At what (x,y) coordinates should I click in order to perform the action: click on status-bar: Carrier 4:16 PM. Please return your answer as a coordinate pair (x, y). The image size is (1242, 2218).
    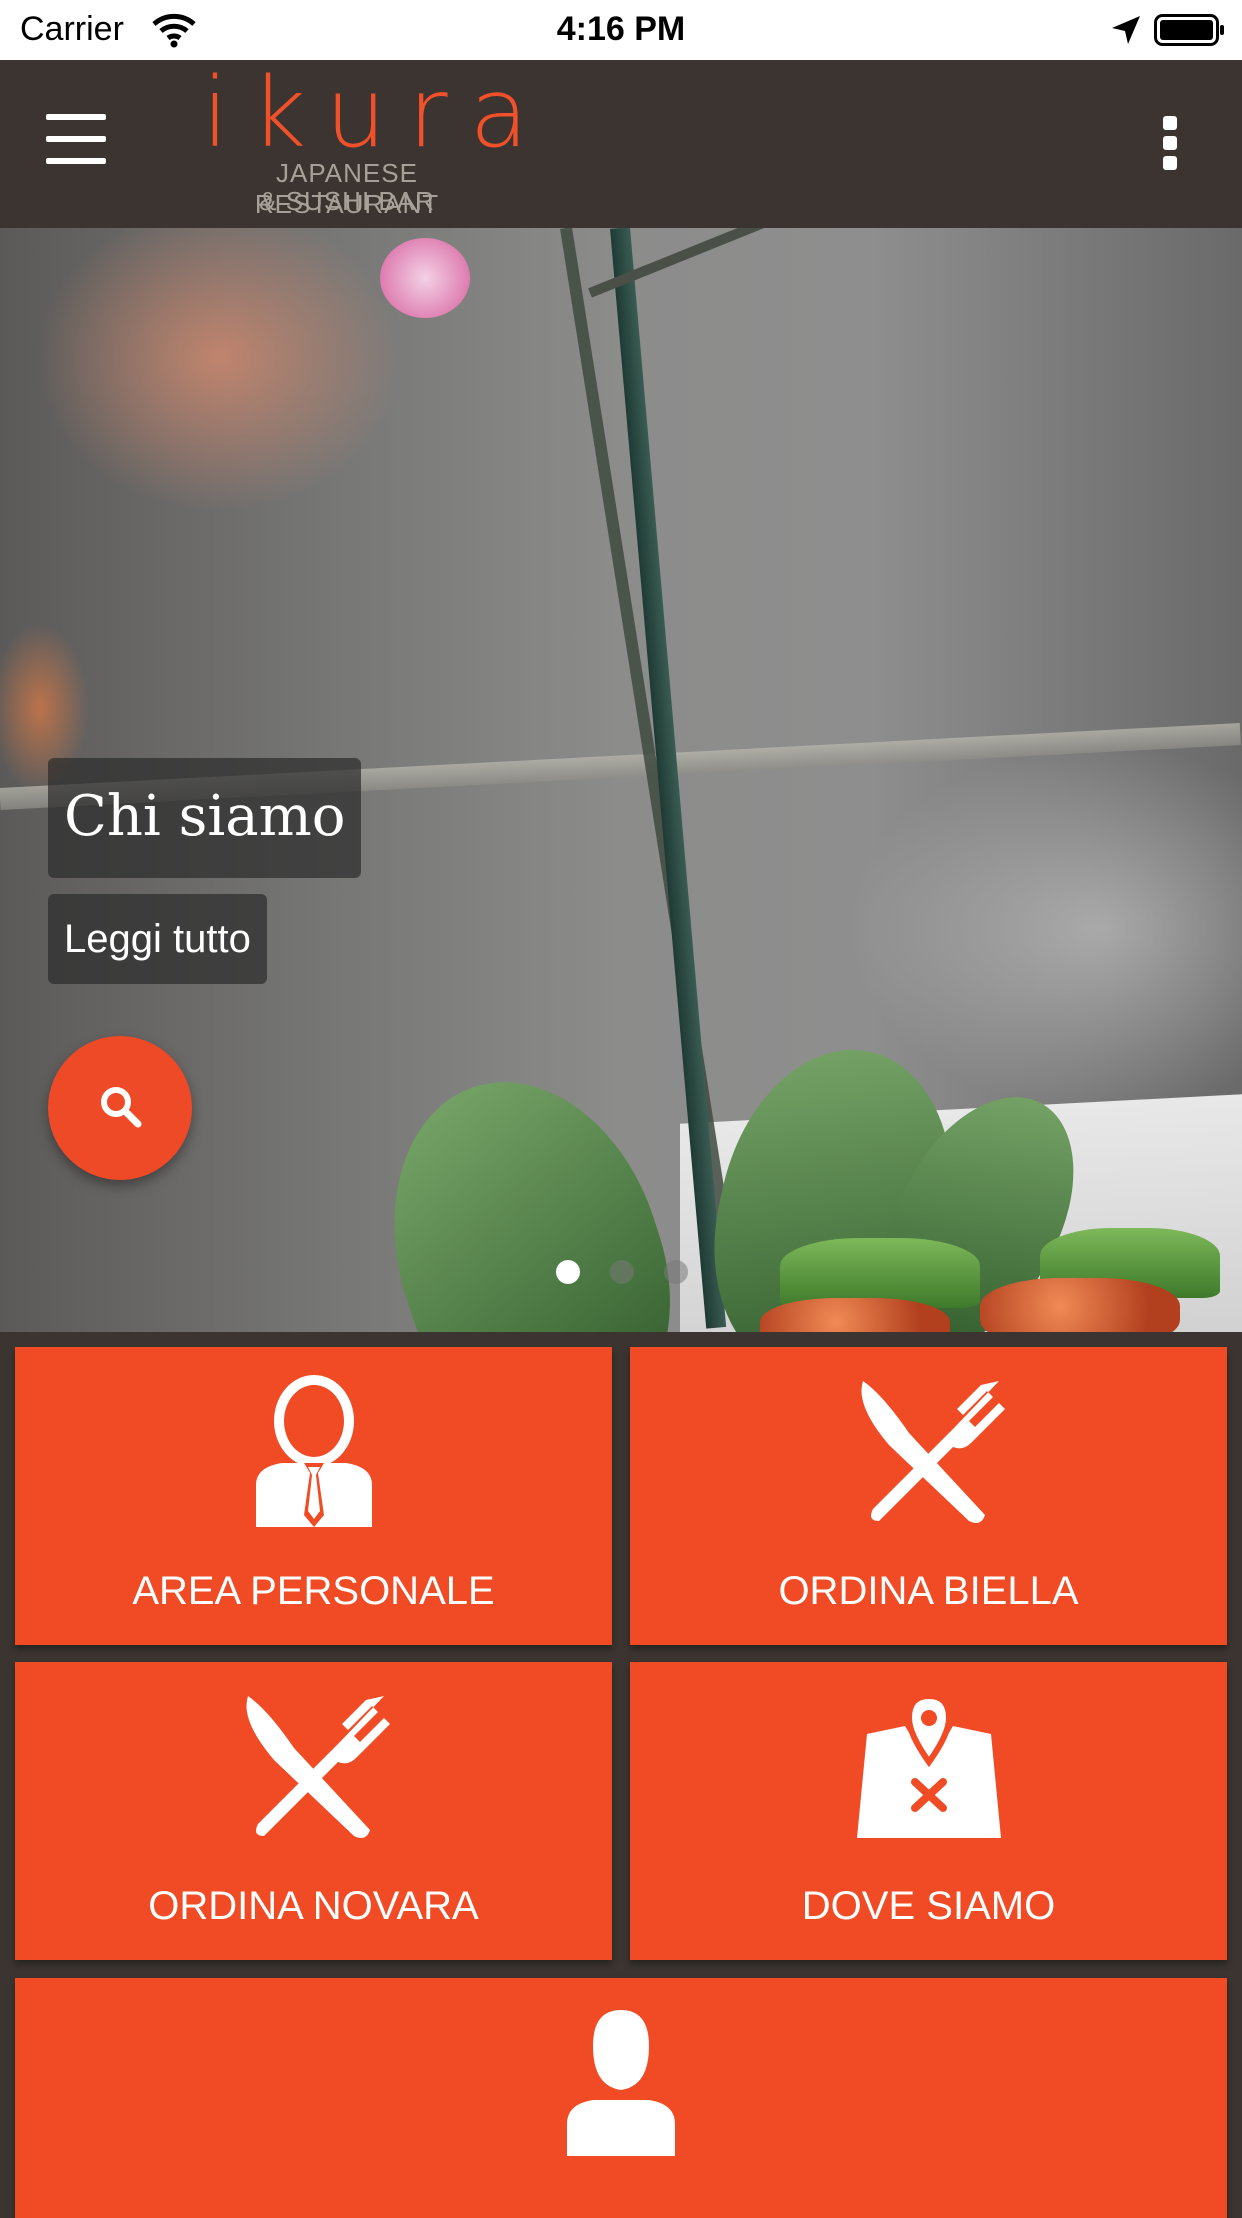
    Looking at the image, I should click on (621, 30).